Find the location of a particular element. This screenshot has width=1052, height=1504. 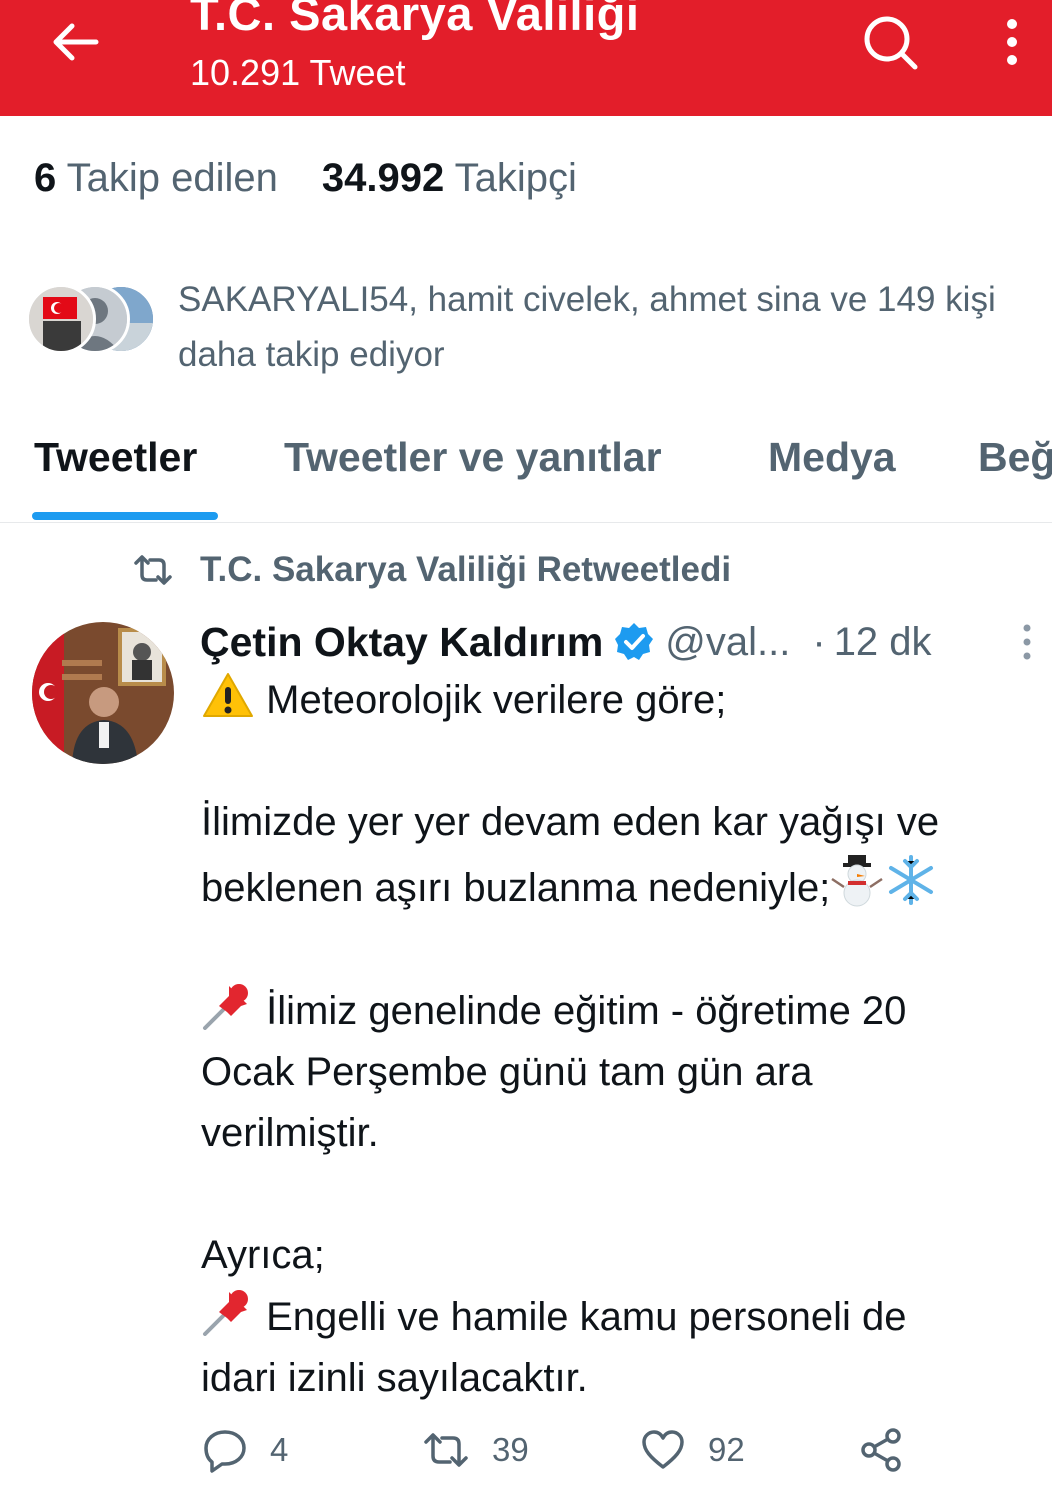

author-avatar is located at coordinates (103, 693).